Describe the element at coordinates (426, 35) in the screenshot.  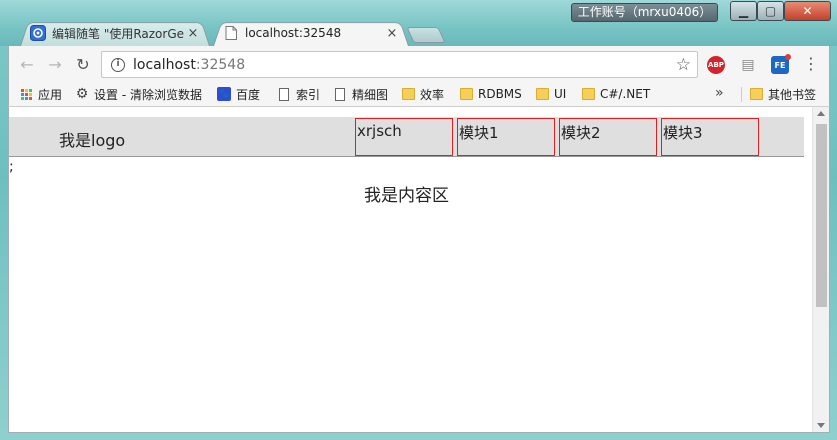
I see `new-tab-button` at that location.